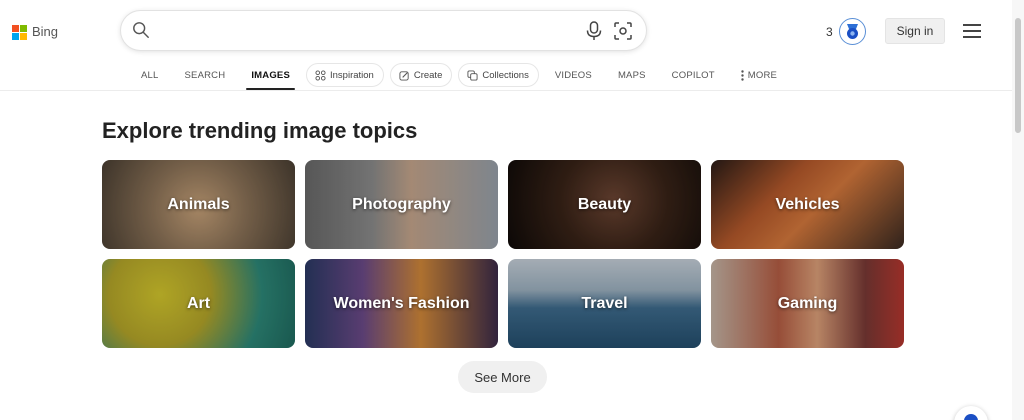  Describe the element at coordinates (971, 413) in the screenshot. I see `feedback-icon` at that location.